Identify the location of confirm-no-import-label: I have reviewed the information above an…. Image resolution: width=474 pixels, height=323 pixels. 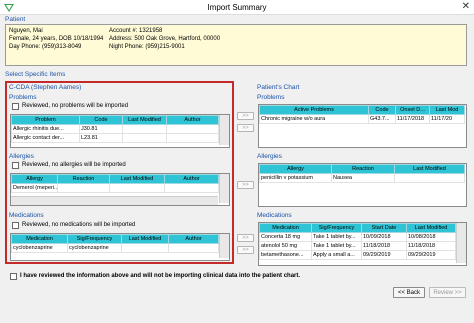
(160, 276).